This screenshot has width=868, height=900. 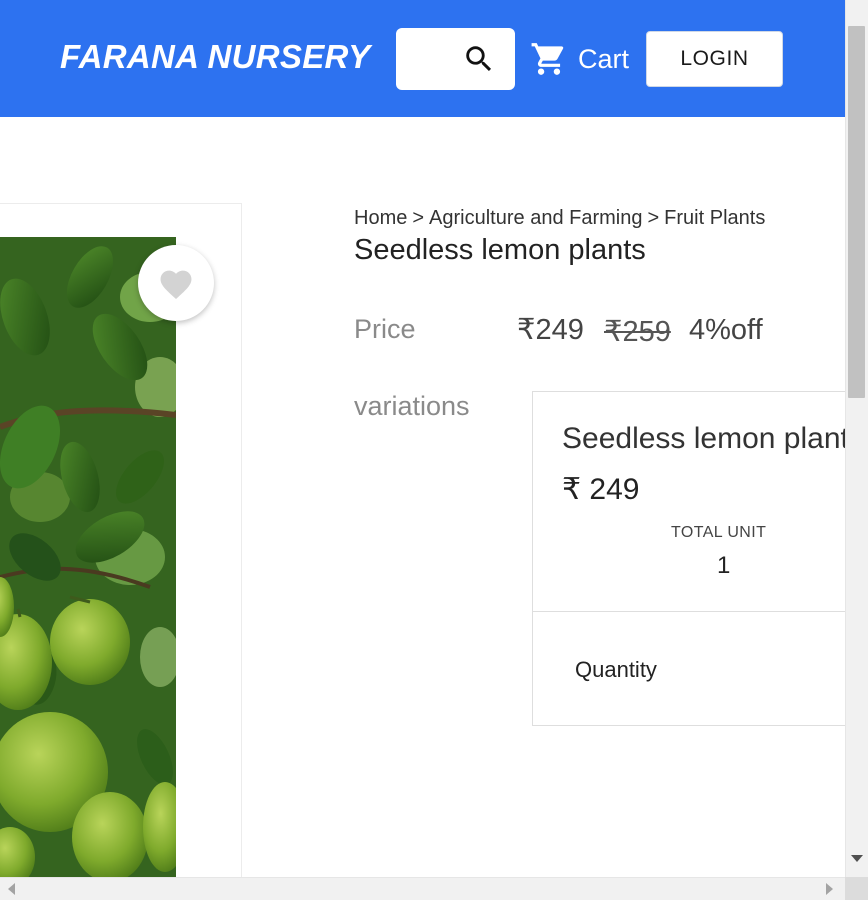 What do you see at coordinates (604, 58) in the screenshot?
I see `cart-label: Cart` at bounding box center [604, 58].